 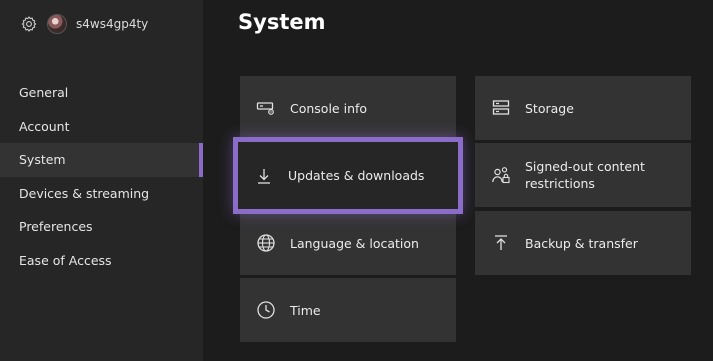 What do you see at coordinates (501, 242) in the screenshot?
I see `upload-icon` at bounding box center [501, 242].